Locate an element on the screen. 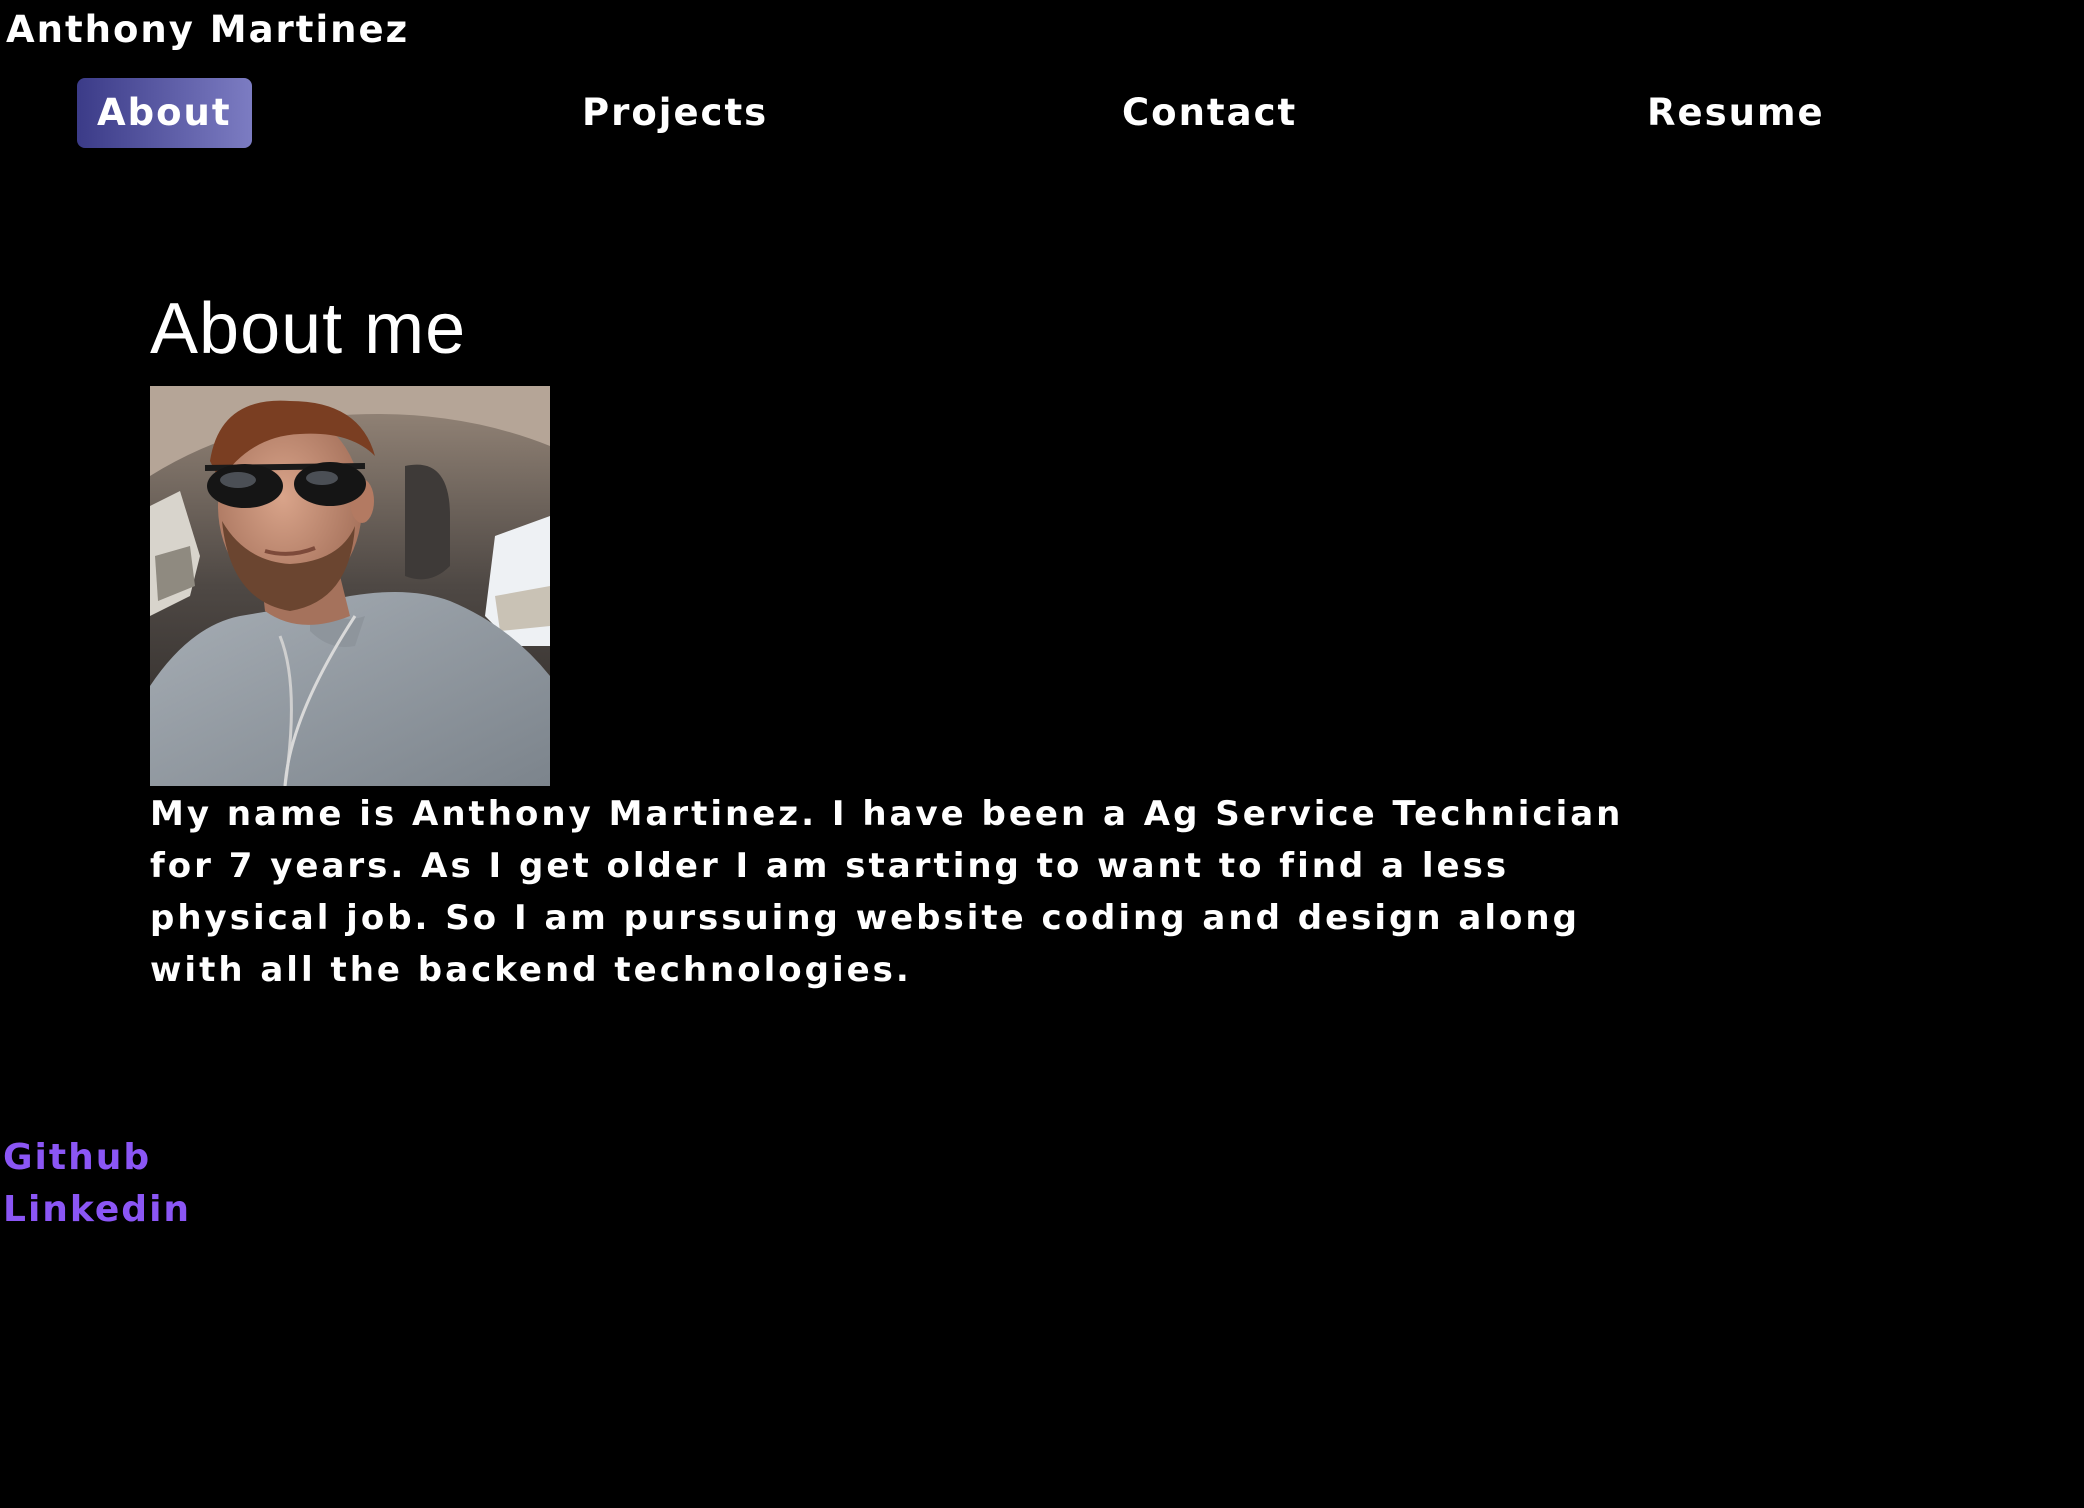 This screenshot has height=1508, width=2084. github-link: Github is located at coordinates (97, 1158).